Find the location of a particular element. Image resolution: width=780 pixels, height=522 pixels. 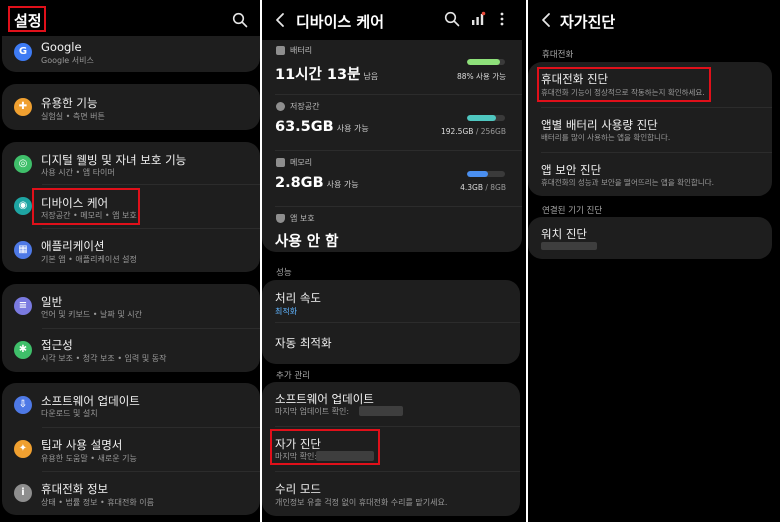

redacted-info is located at coordinates (569, 246).